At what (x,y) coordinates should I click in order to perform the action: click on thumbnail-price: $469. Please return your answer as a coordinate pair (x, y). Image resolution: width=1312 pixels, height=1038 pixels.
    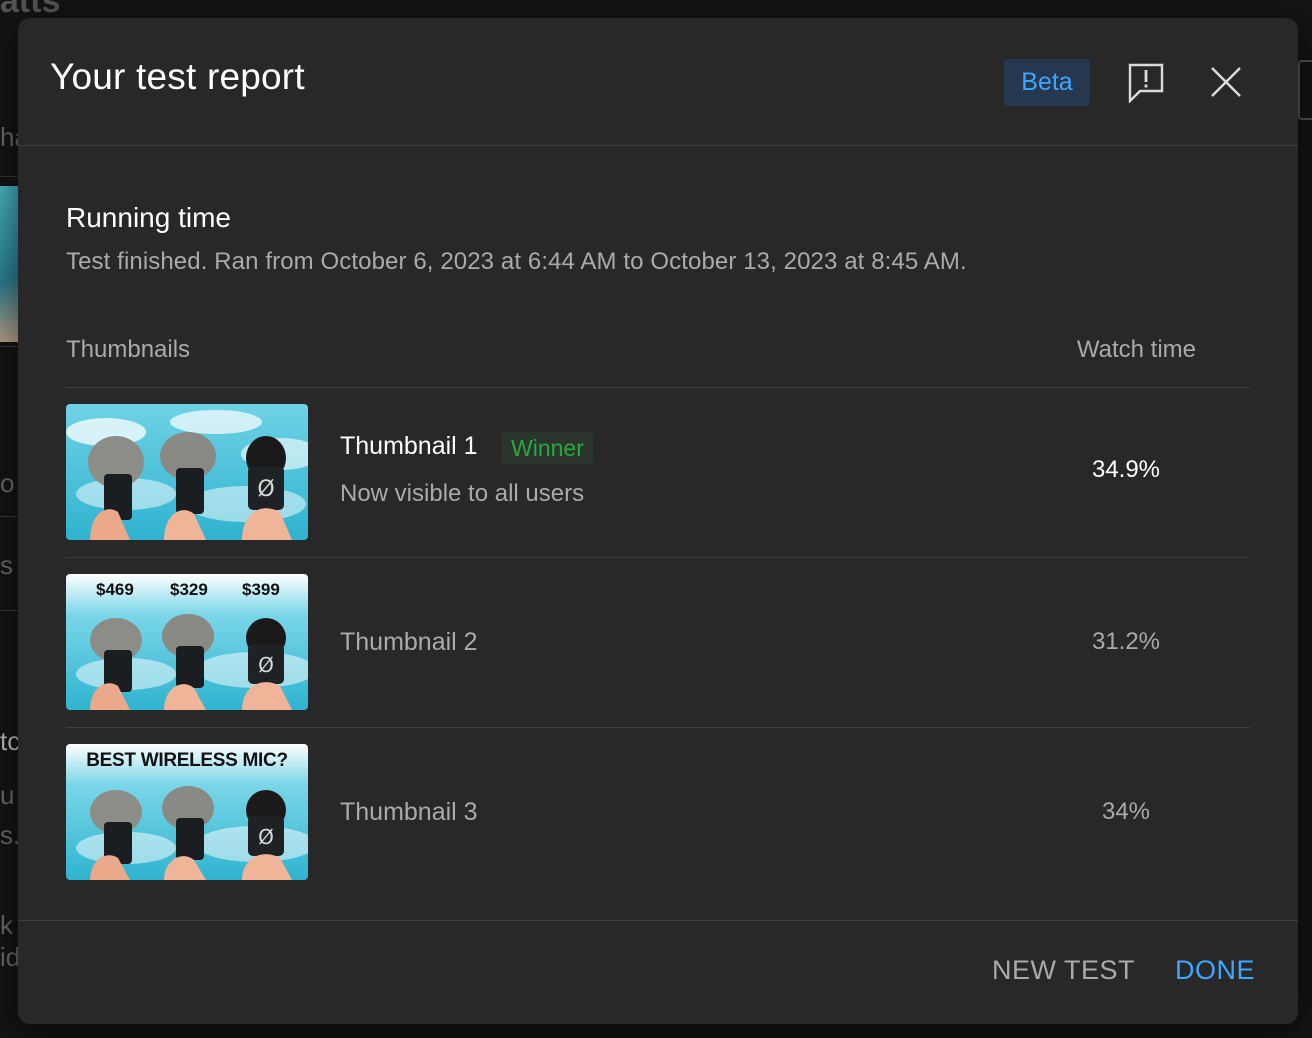
    Looking at the image, I should click on (115, 589).